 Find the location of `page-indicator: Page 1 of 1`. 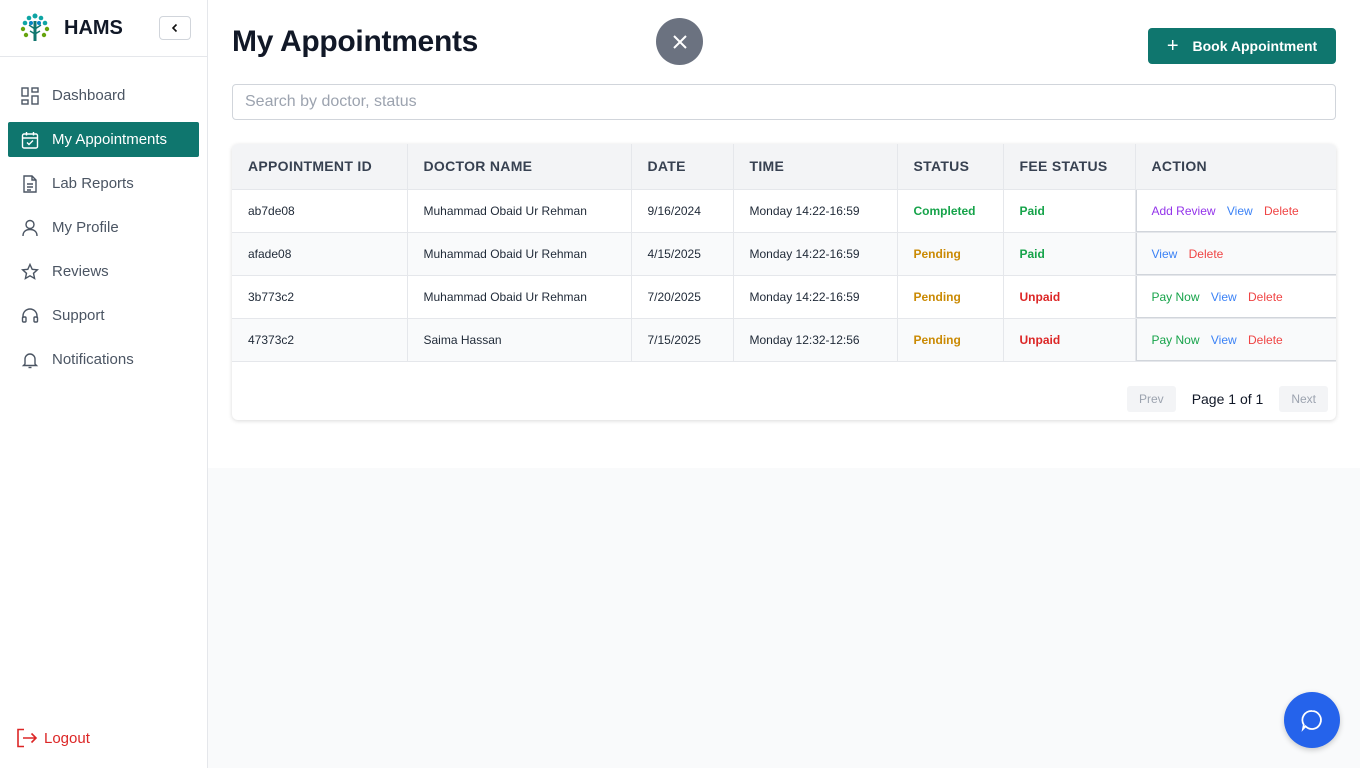

page-indicator: Page 1 of 1 is located at coordinates (1227, 399).